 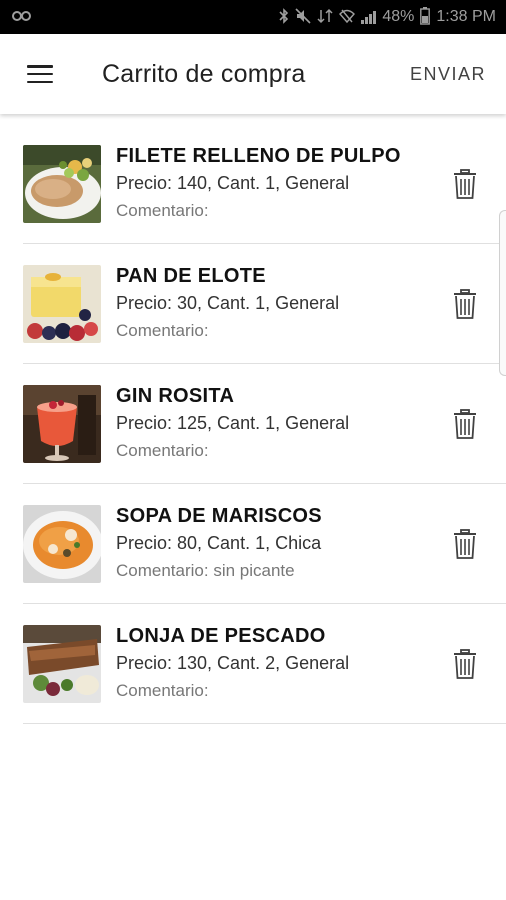 I want to click on bluetooth-icon, so click(x=284, y=17).